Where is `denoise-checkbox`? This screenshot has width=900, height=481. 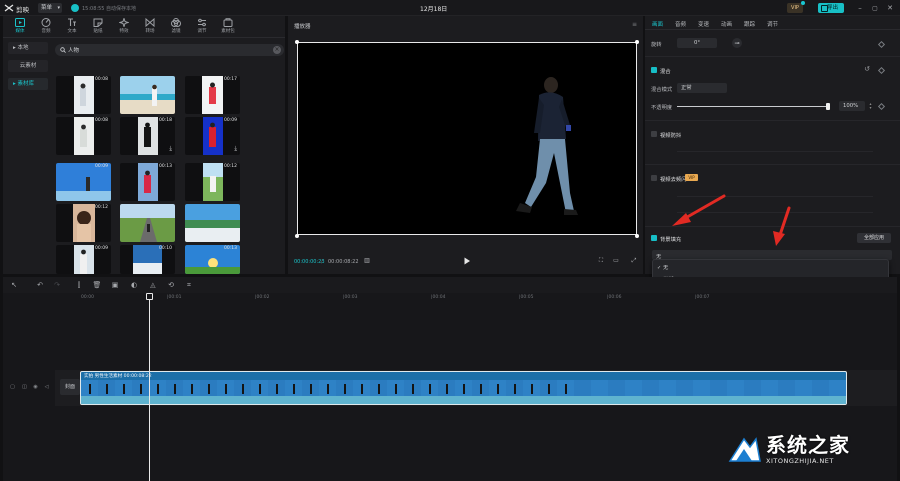
denoise-checkbox is located at coordinates (654, 178).